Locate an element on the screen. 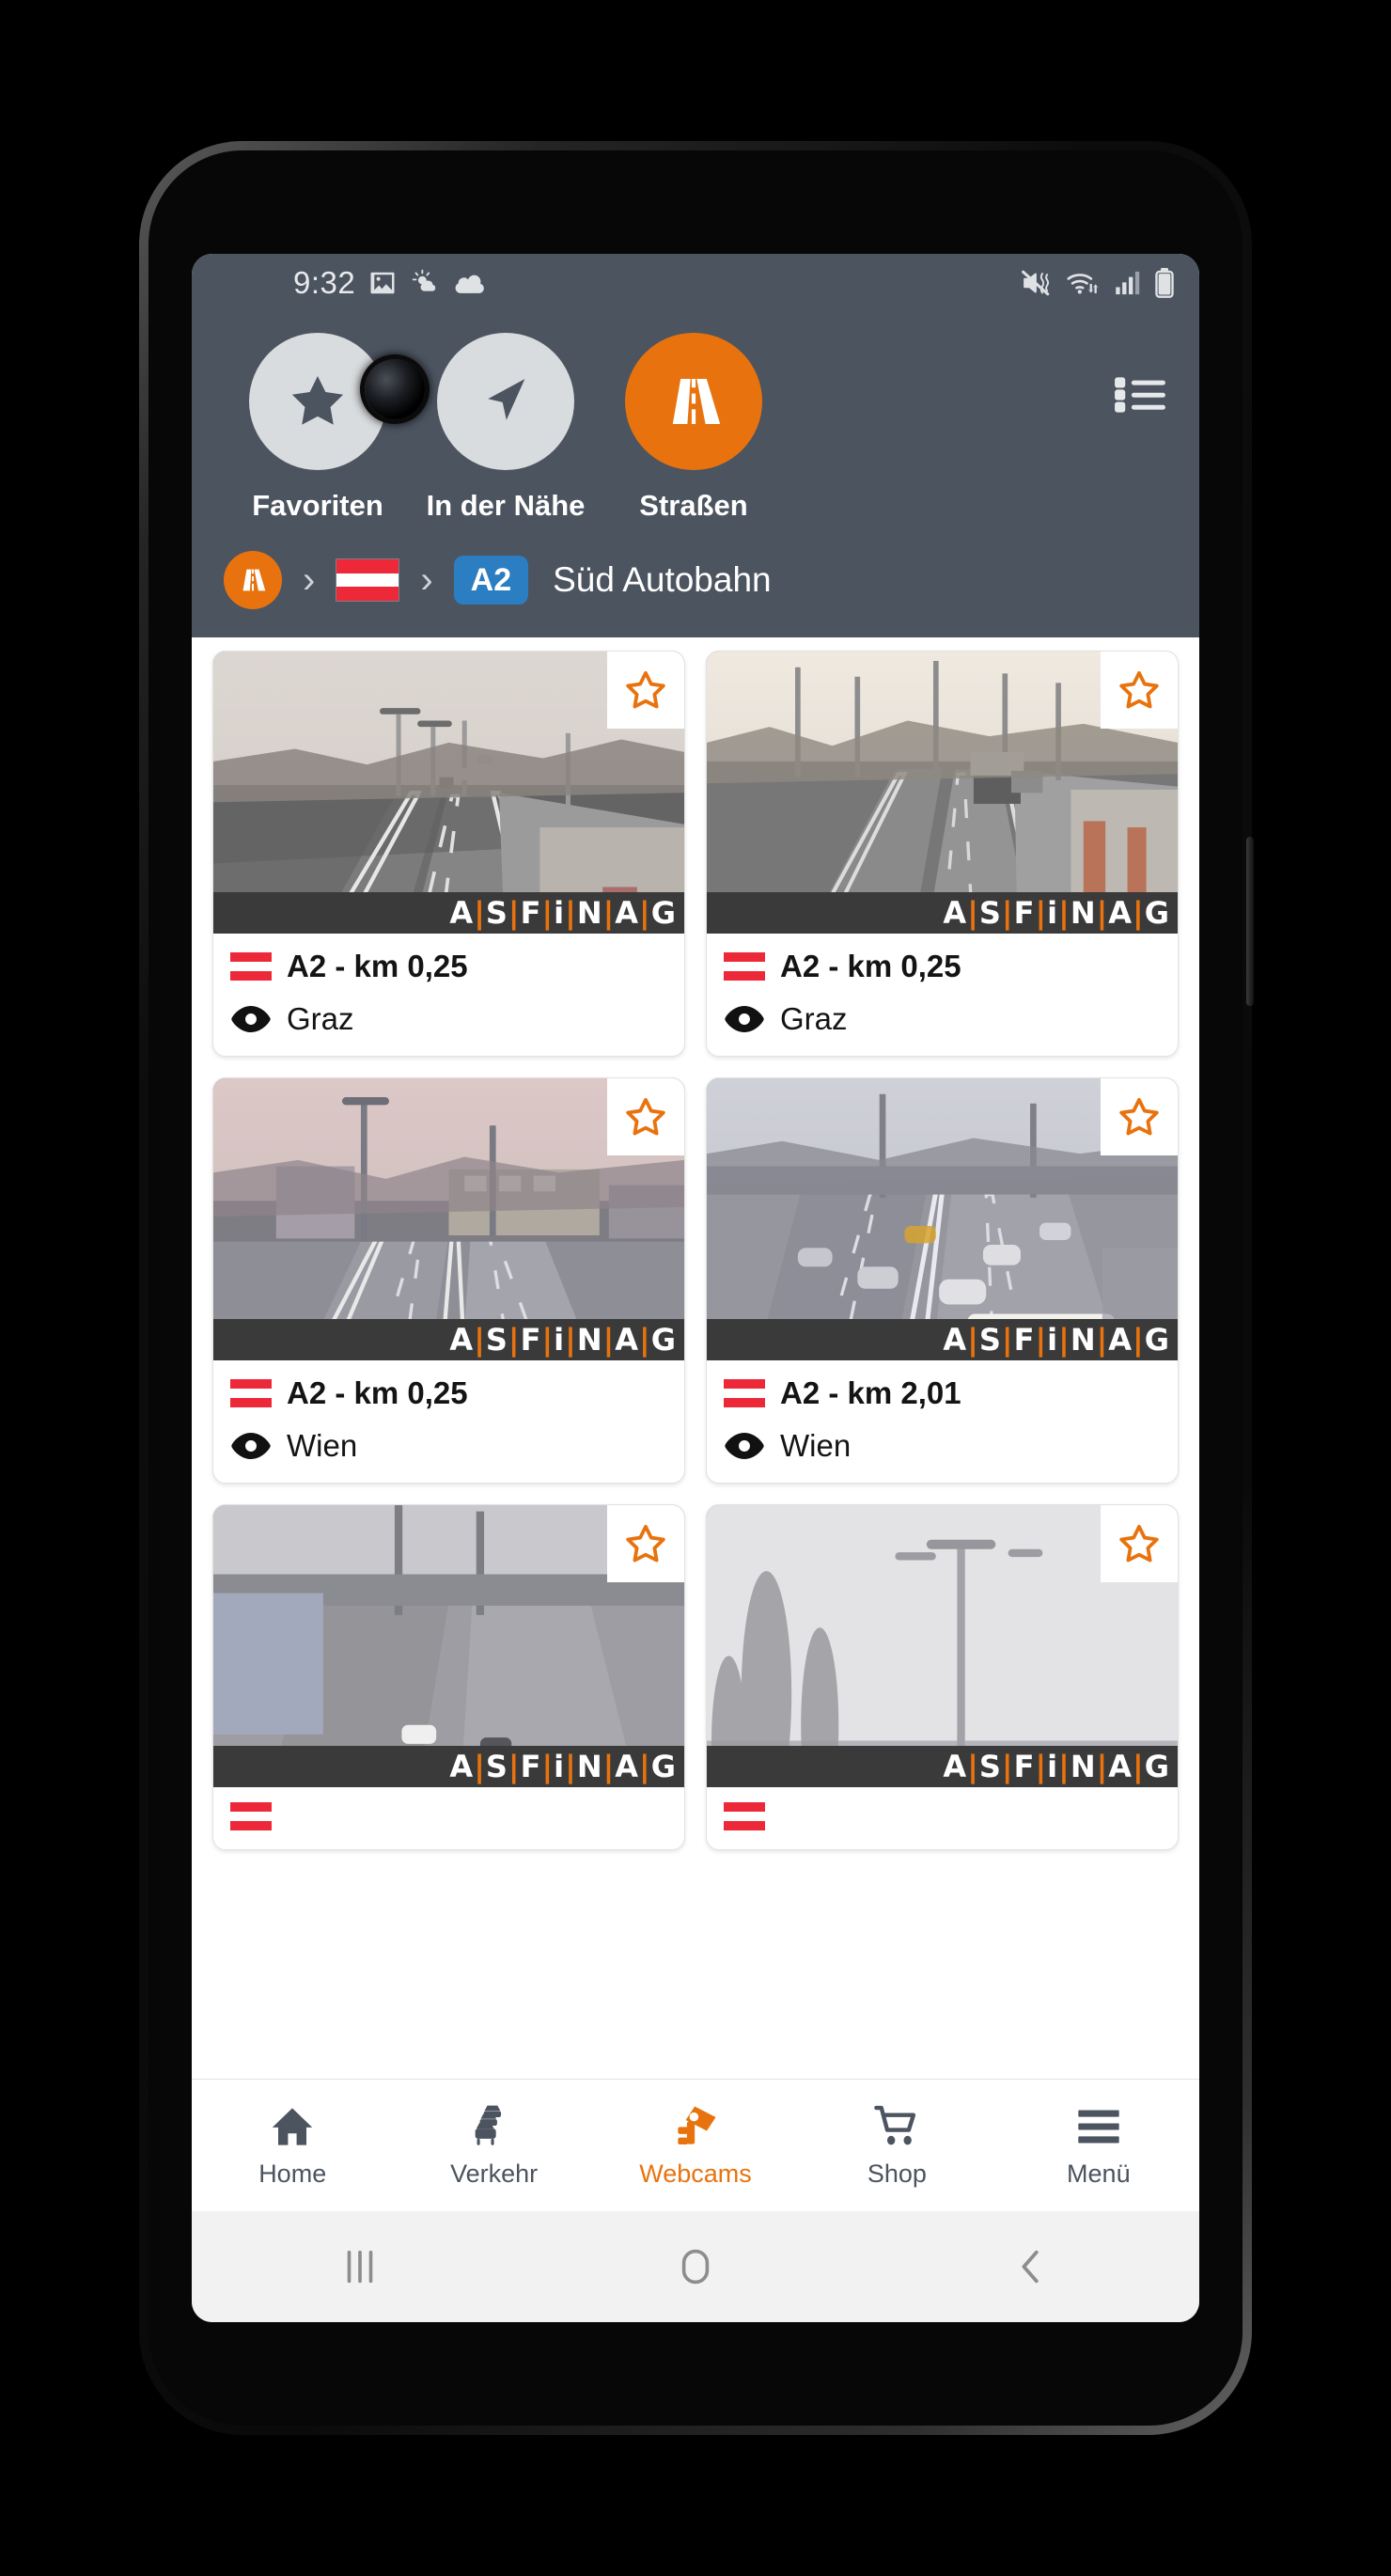  bottomnav-menue-label: Menü is located at coordinates (1099, 2173).